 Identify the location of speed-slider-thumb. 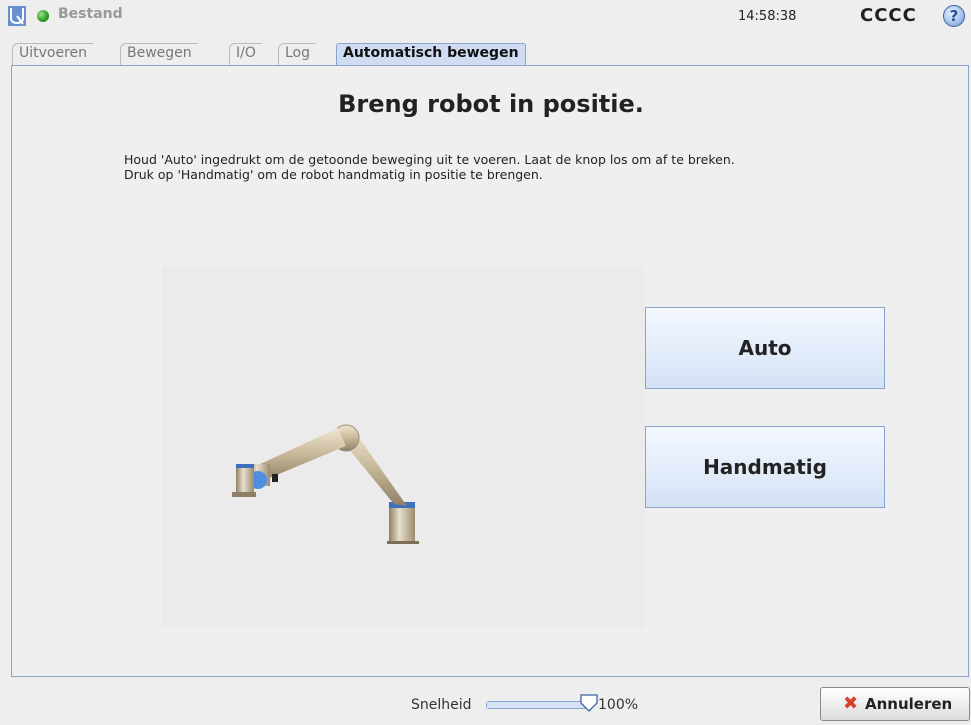
(589, 703).